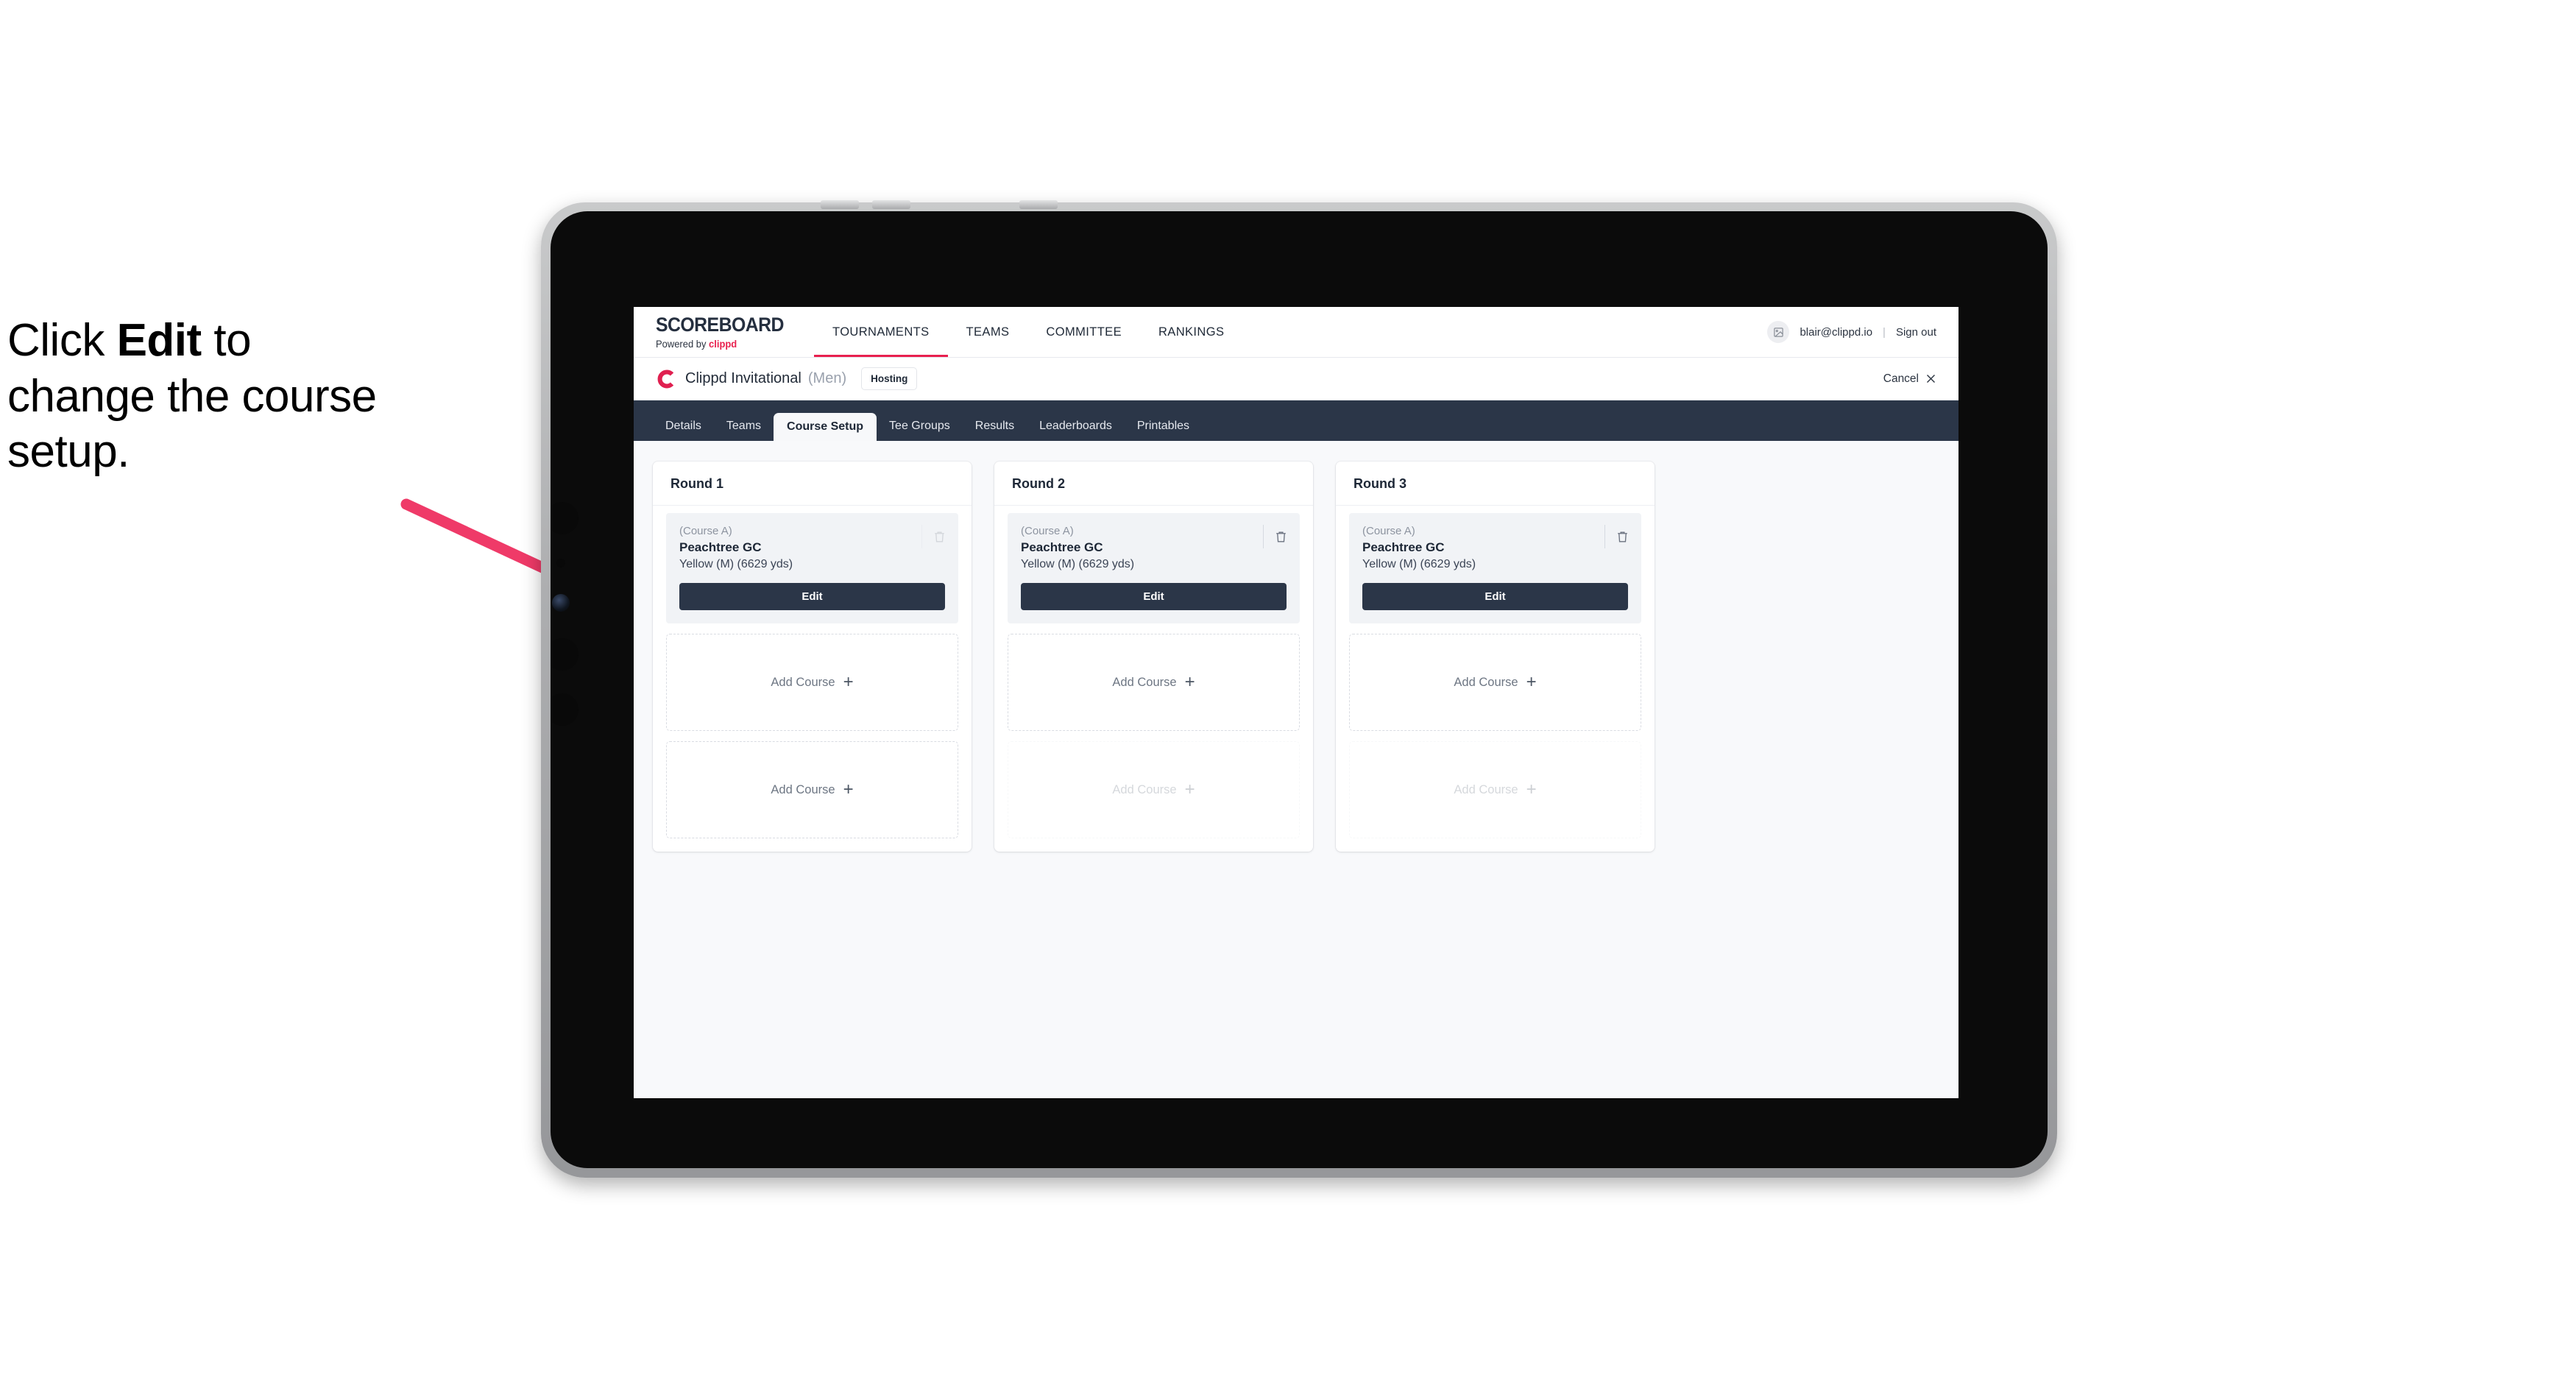 This screenshot has width=2576, height=1386. Describe the element at coordinates (683, 344) in the screenshot. I see `brand-powered-prefix: Powered by` at that location.